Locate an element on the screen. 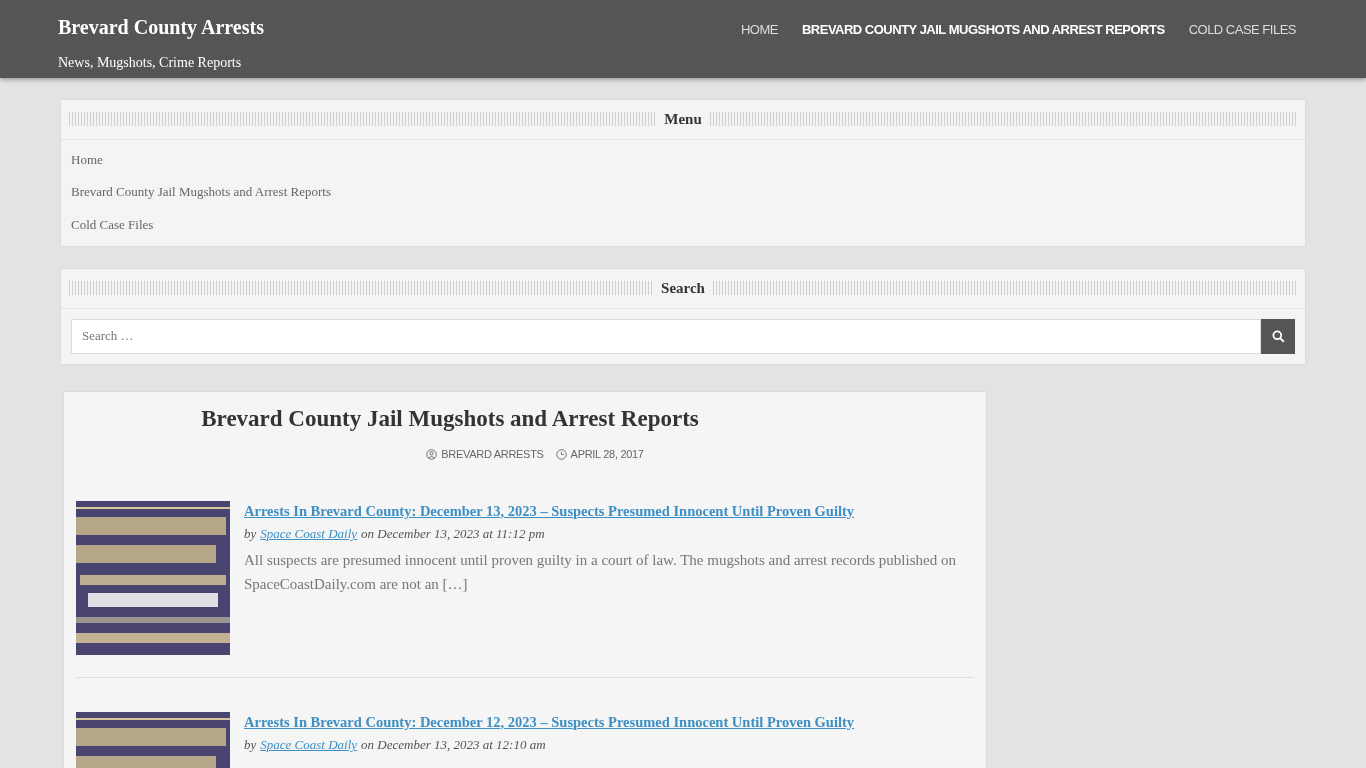 Image resolution: width=1366 pixels, height=768 pixels. clock-icon is located at coordinates (561, 454).